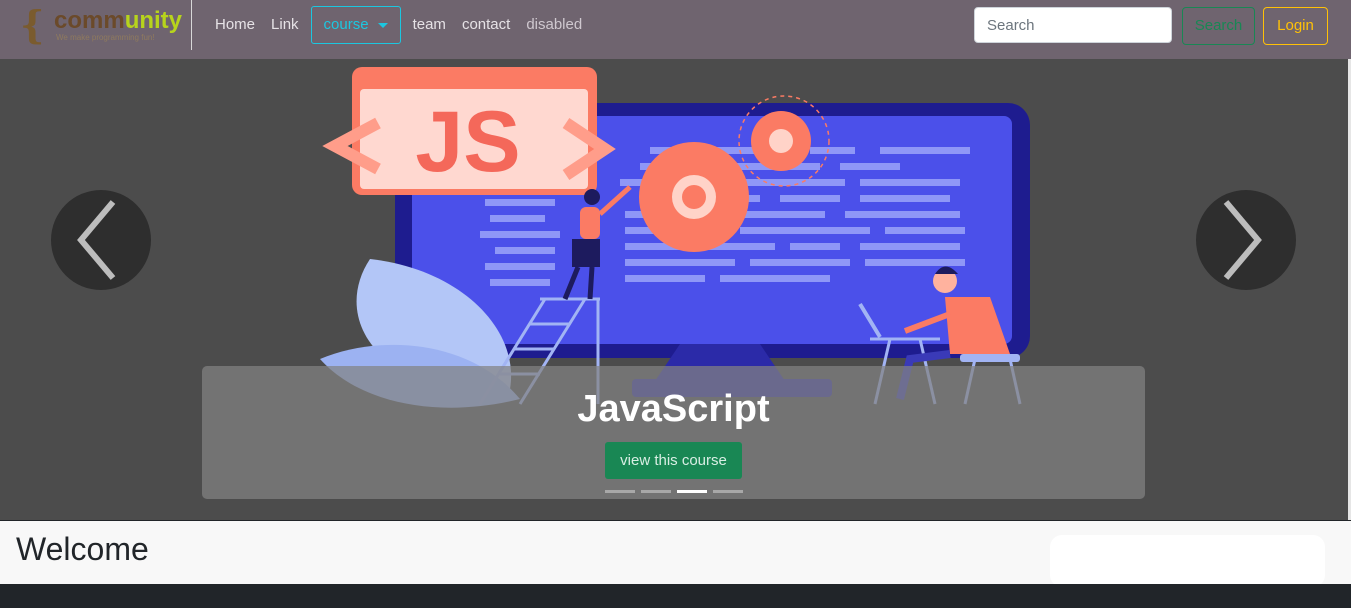 The image size is (1351, 608). What do you see at coordinates (673, 460) in the screenshot?
I see `view-course-button: view this course` at bounding box center [673, 460].